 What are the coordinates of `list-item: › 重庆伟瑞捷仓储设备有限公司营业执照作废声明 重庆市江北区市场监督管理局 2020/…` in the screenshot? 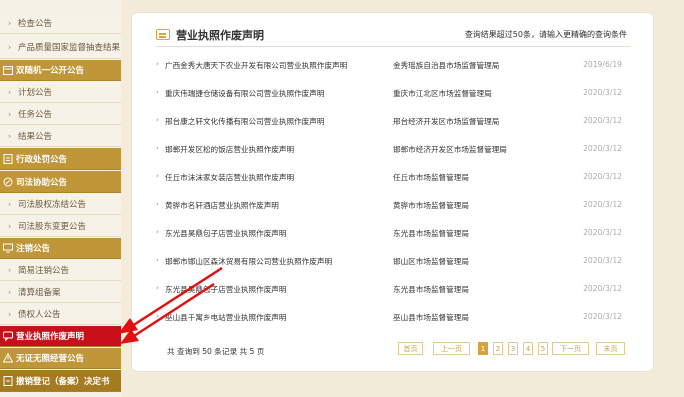 It's located at (393, 93).